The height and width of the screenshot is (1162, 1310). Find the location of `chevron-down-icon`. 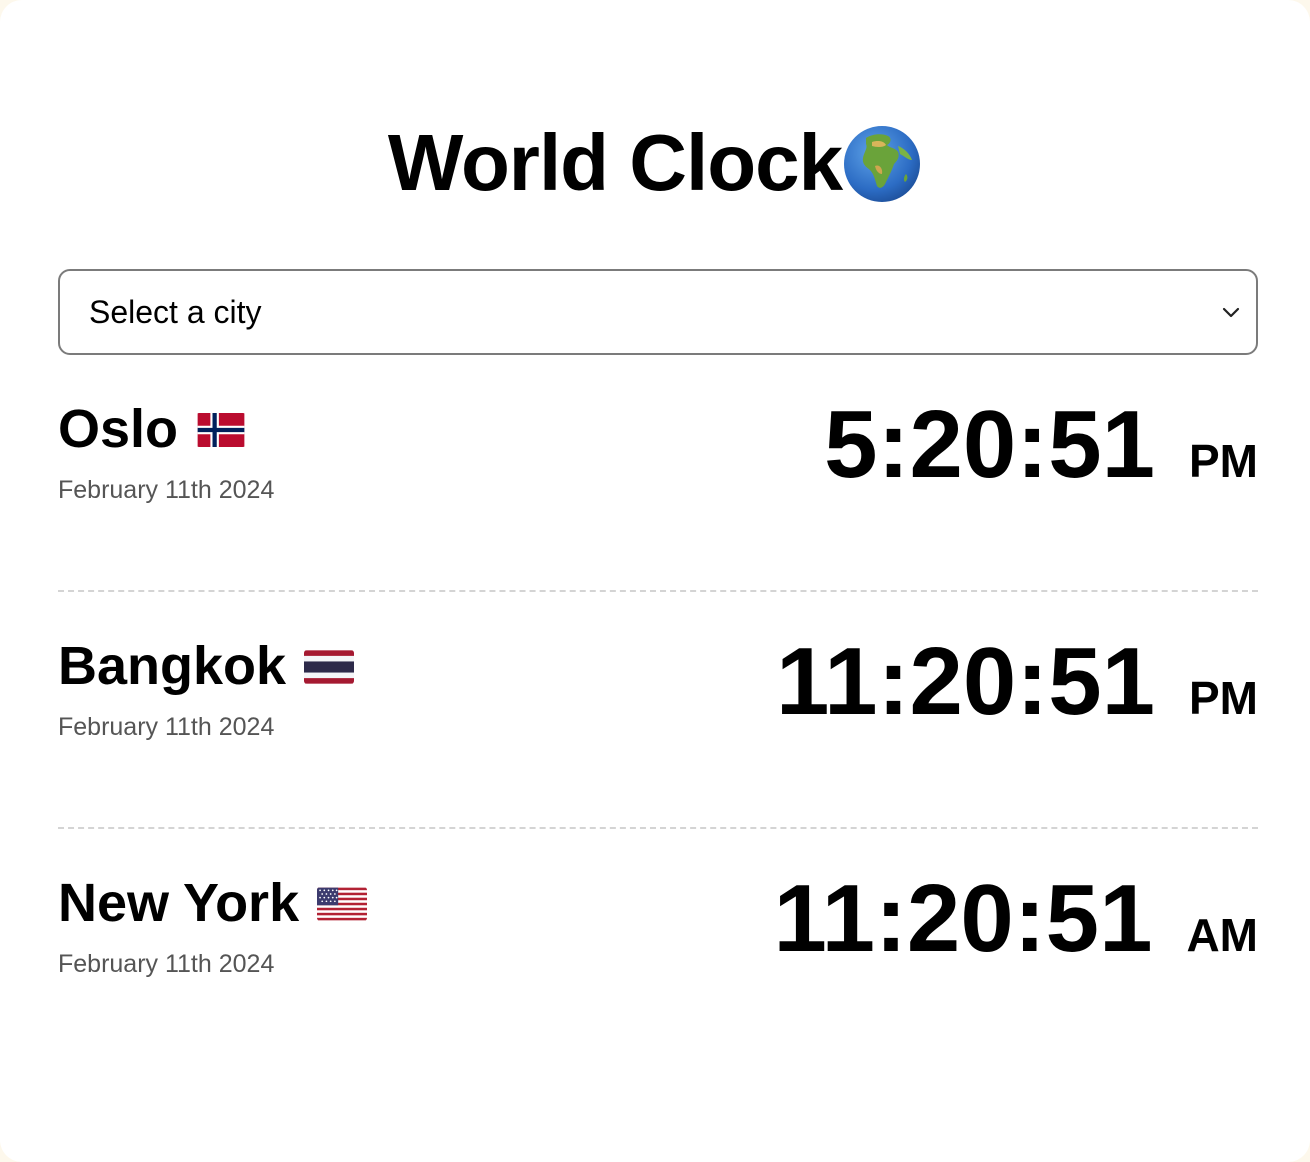

chevron-down-icon is located at coordinates (1231, 312).